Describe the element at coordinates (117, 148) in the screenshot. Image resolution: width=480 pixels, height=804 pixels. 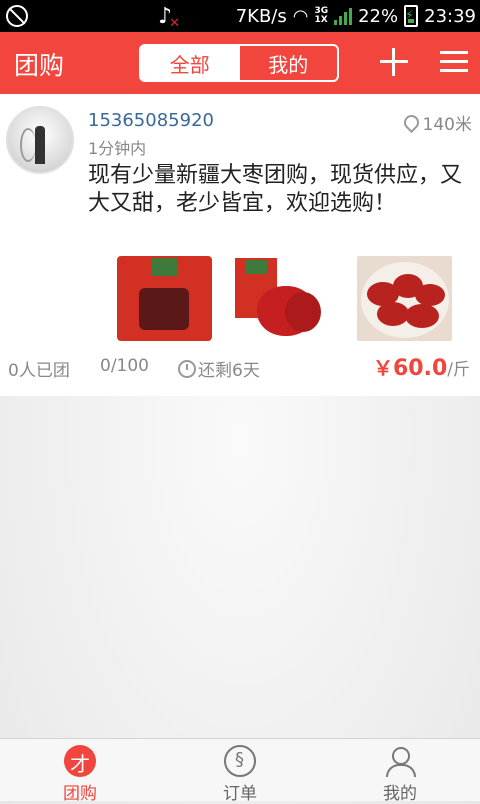
I see `post-time: 1分钟内` at that location.